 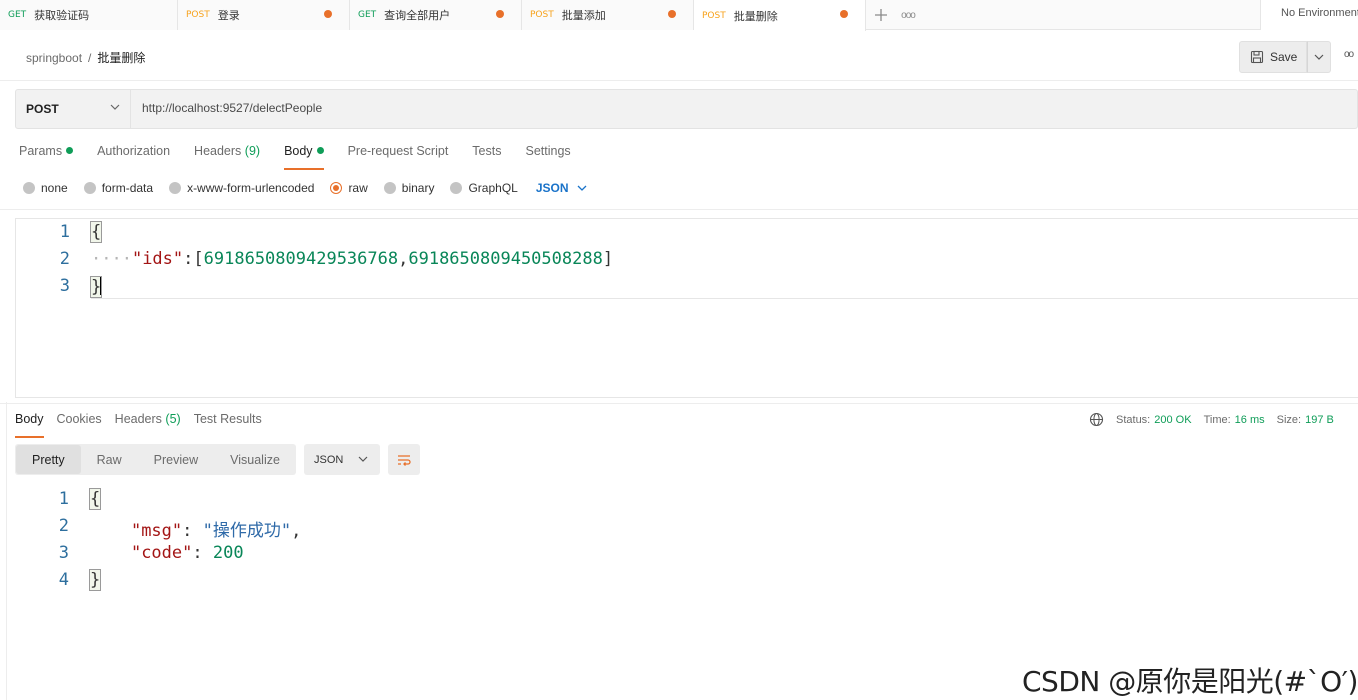 I want to click on tabs-more-icon: ooo, so click(x=908, y=15).